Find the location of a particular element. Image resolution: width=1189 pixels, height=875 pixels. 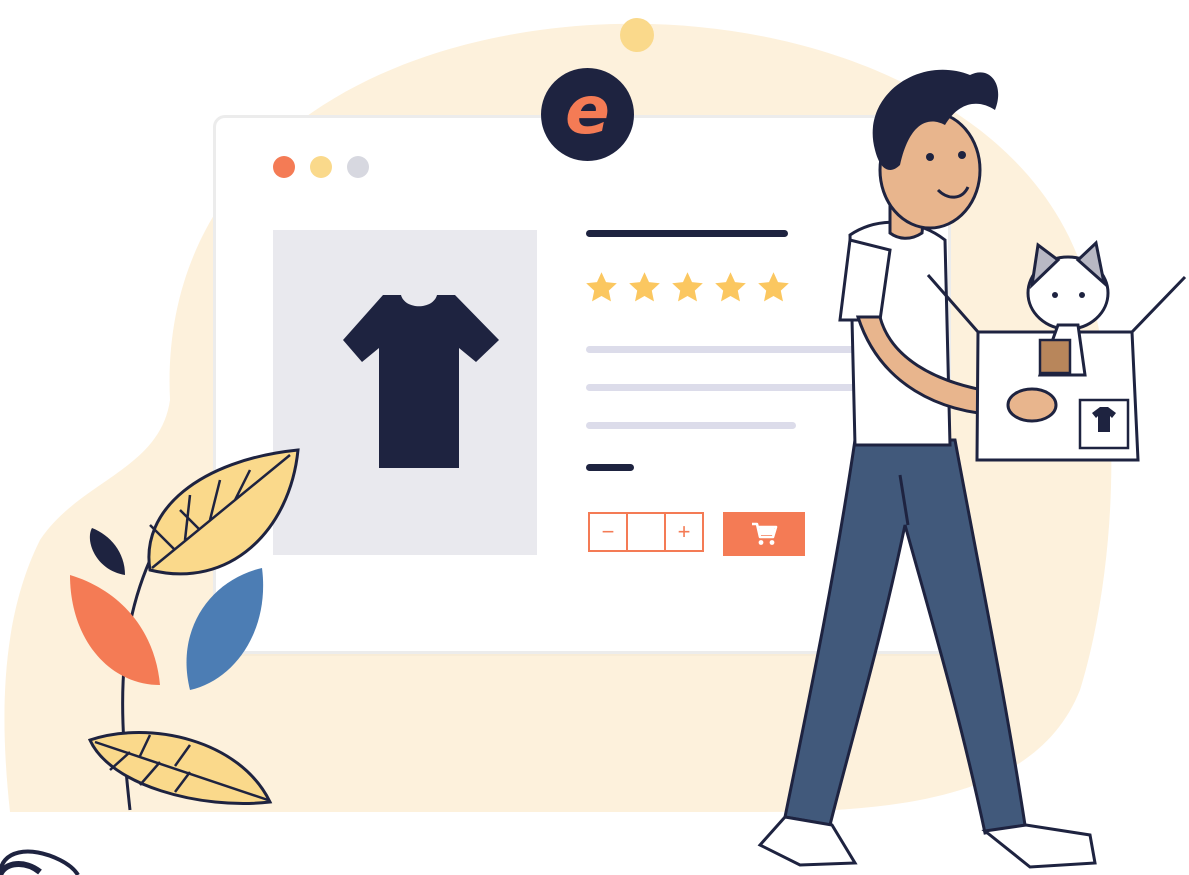

quantity-input is located at coordinates (646, 532).